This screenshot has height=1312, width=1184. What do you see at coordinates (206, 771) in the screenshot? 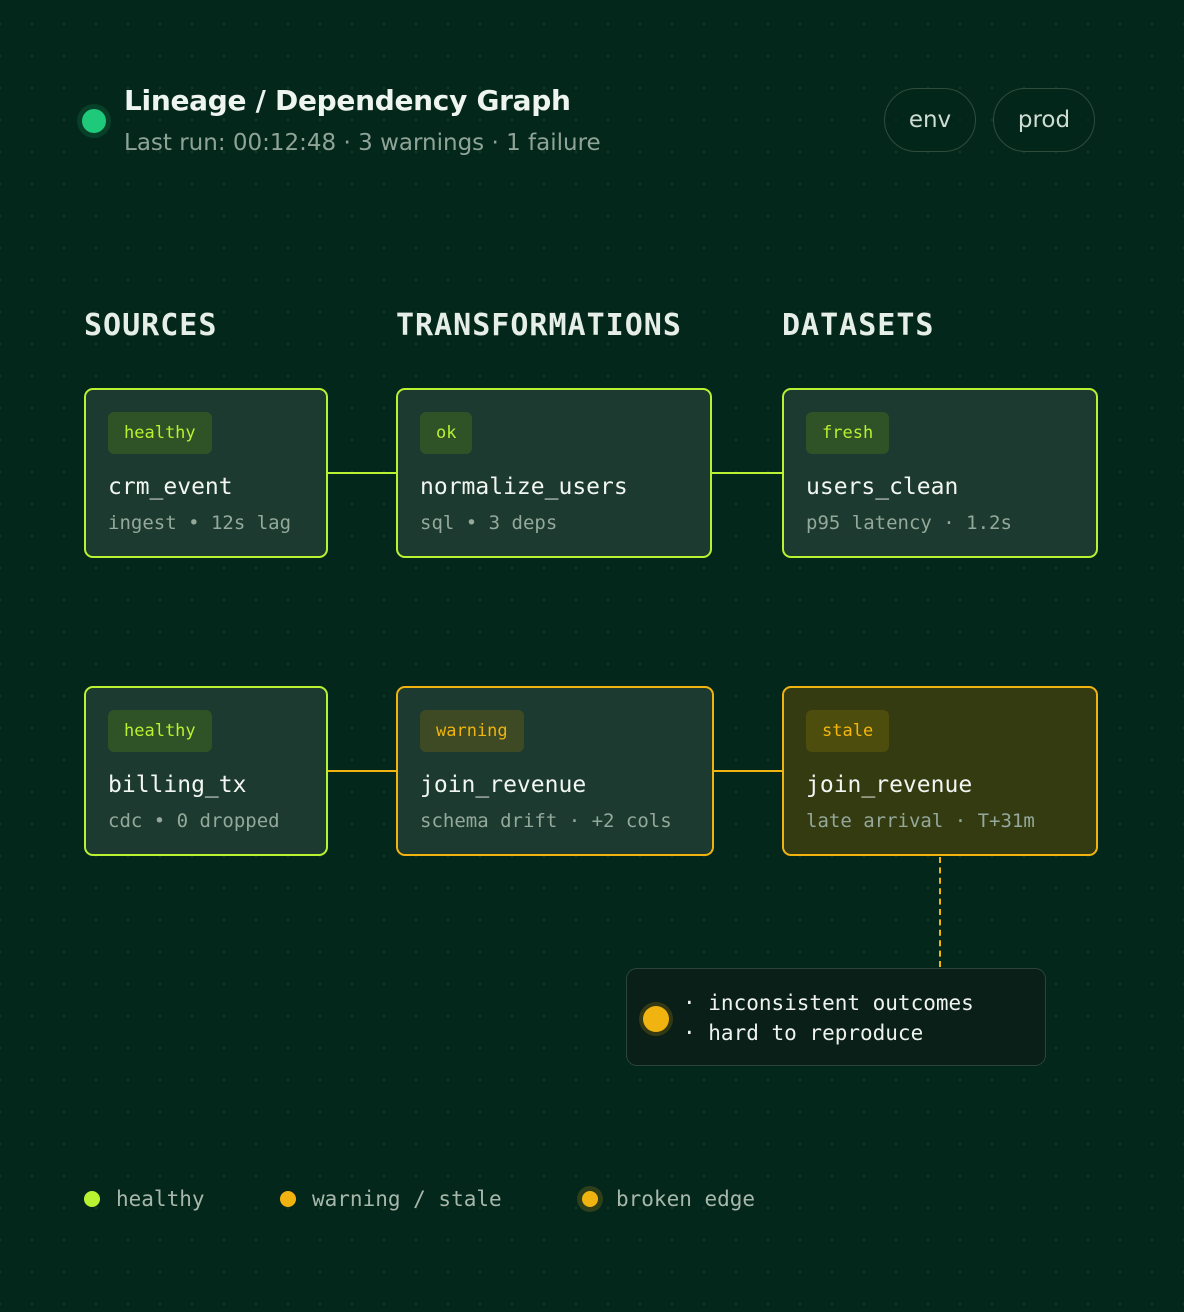
I see `node-billing-tx: healthy billing_tx cdc • 0 dropped` at bounding box center [206, 771].